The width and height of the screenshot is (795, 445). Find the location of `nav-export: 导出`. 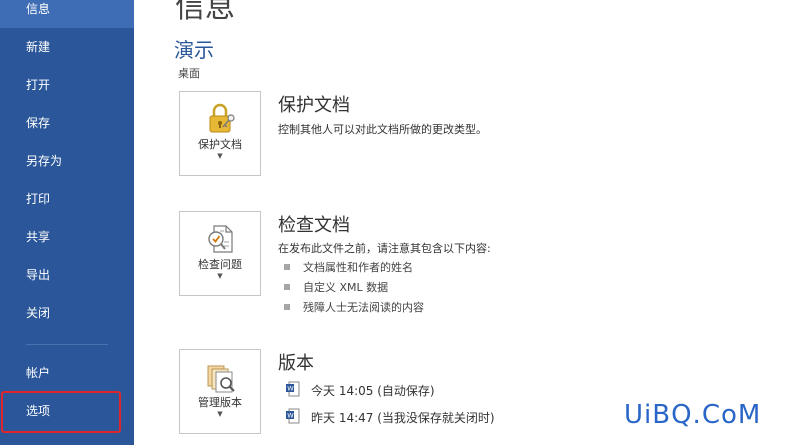

nav-export: 导出 is located at coordinates (67, 275).